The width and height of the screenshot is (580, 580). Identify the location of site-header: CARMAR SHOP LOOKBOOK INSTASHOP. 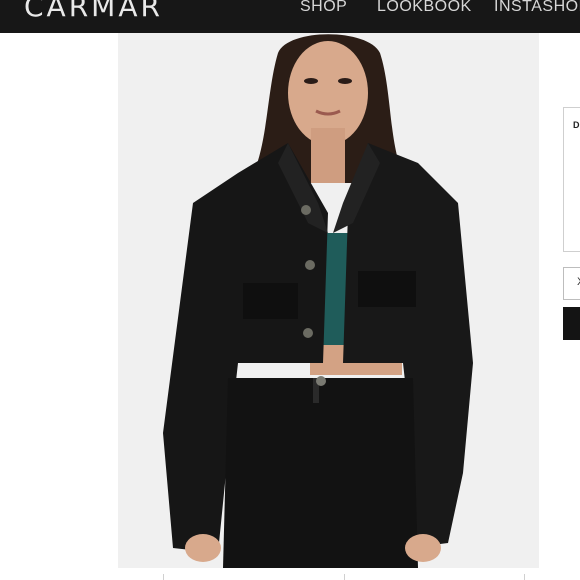
(290, 16).